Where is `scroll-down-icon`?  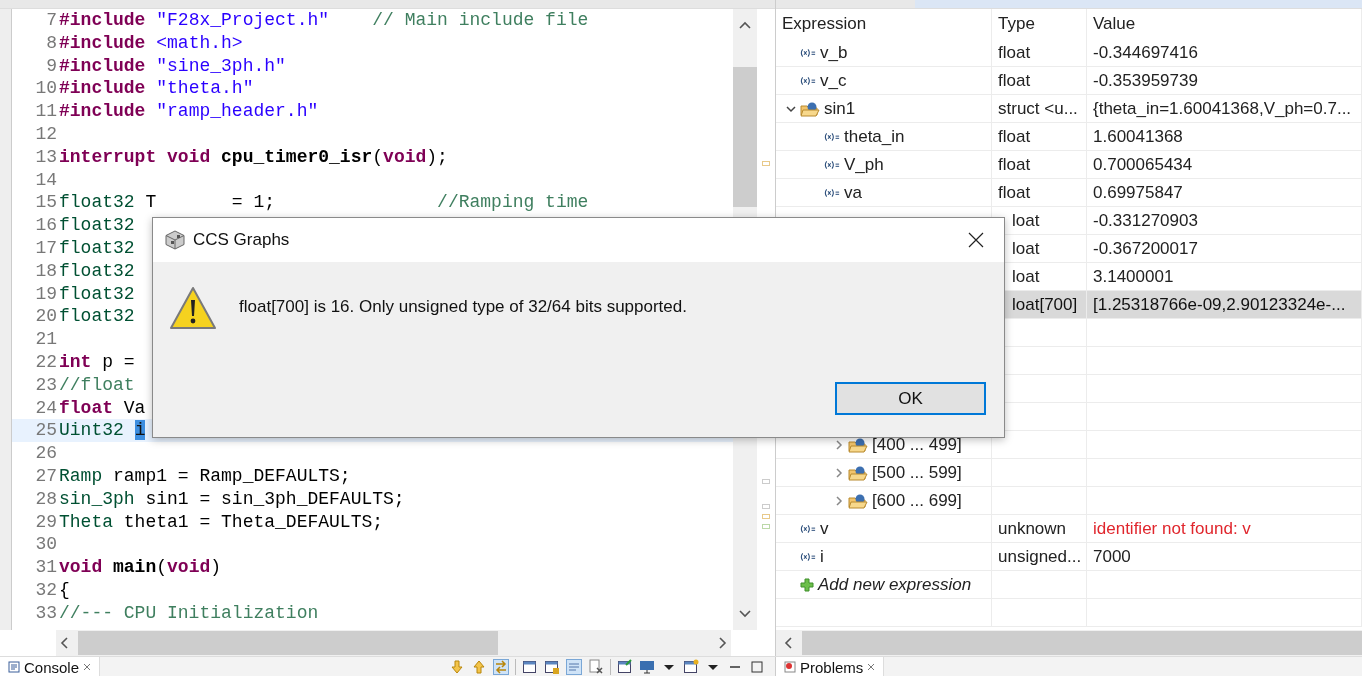 scroll-down-icon is located at coordinates (745, 614).